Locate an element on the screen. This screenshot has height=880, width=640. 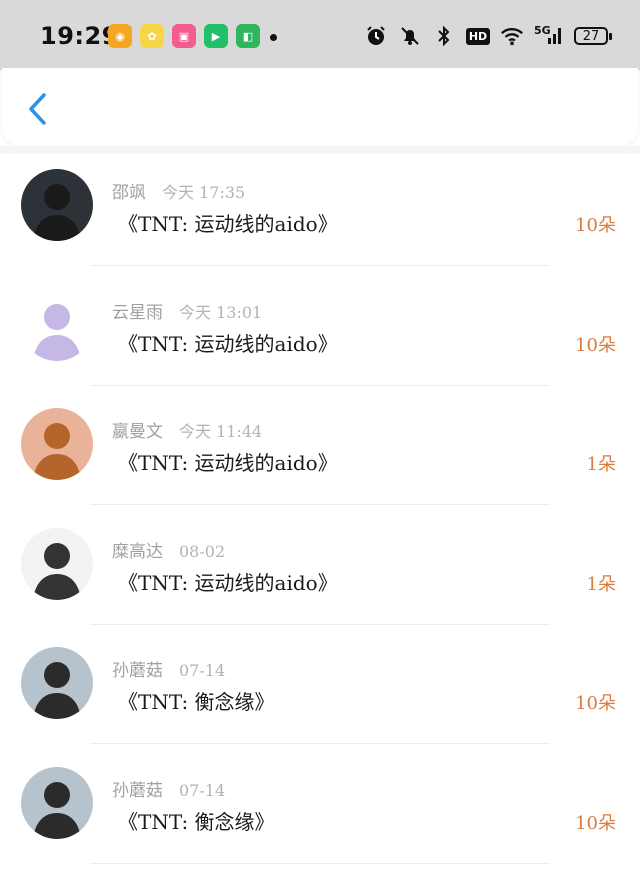
mute-bell-icon is located at coordinates (410, 36).